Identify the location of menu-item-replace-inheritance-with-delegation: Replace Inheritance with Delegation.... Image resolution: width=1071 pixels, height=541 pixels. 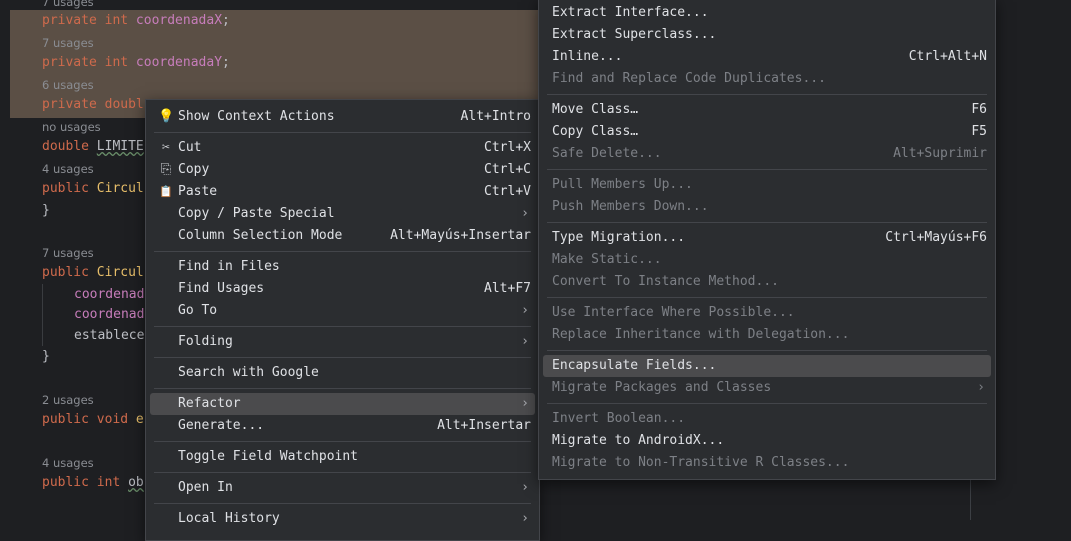
(767, 335).